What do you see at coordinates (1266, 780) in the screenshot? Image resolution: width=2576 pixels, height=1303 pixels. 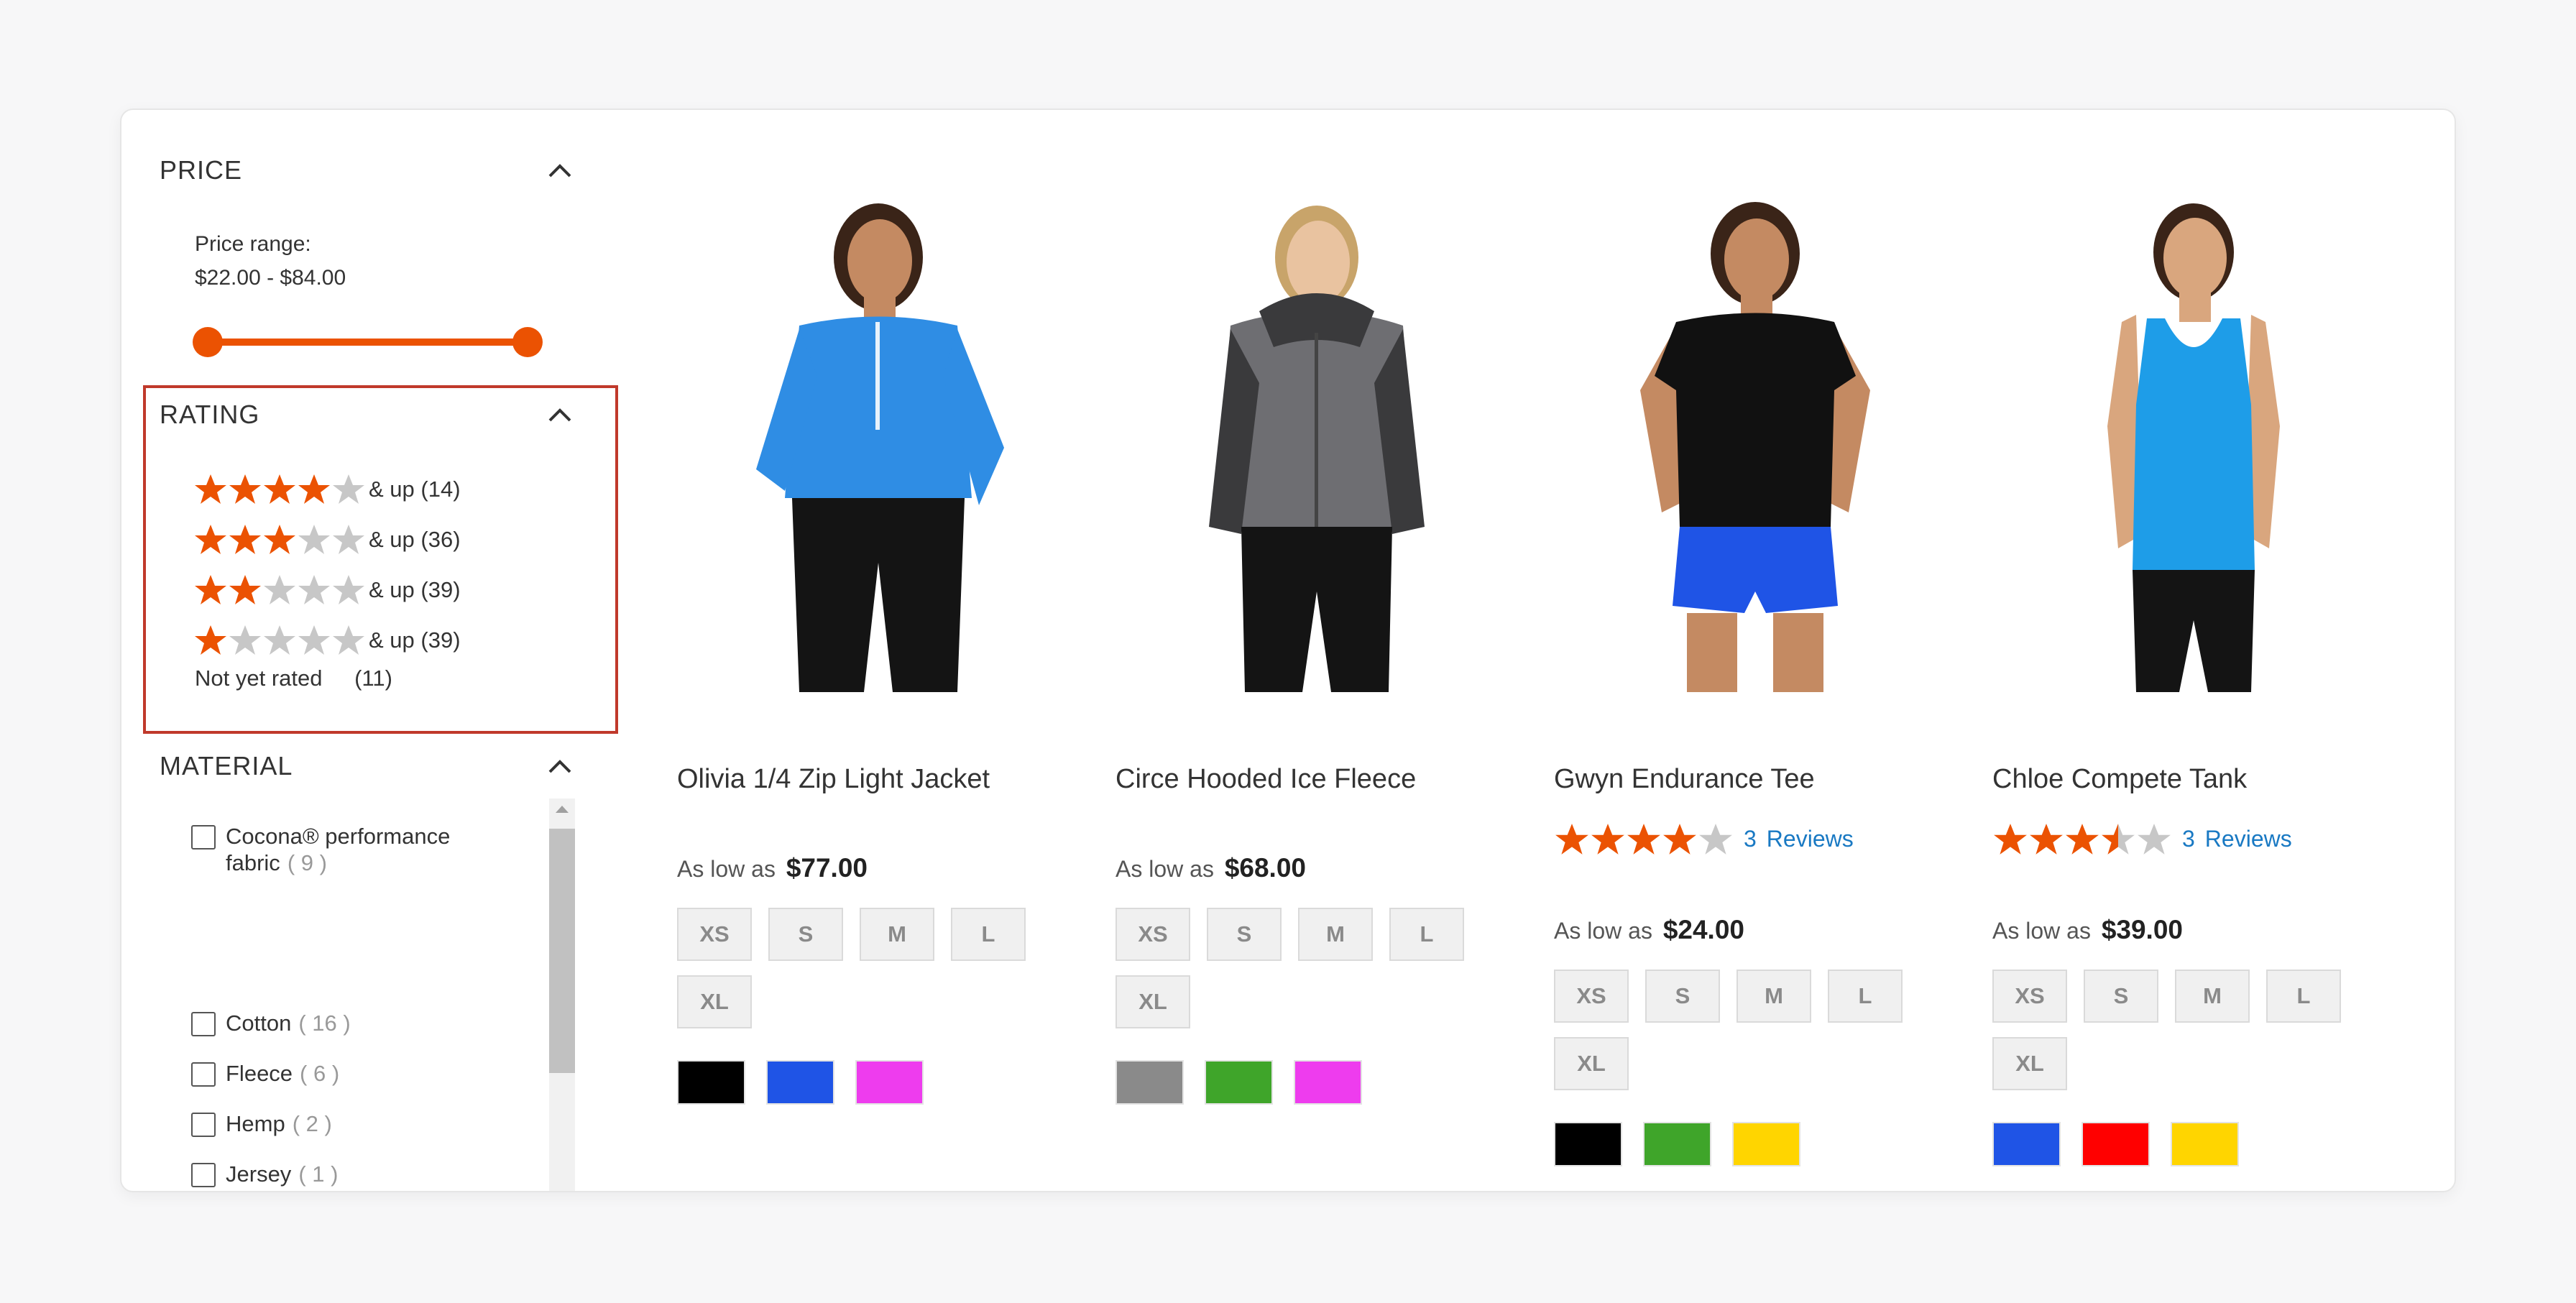 I see `product-name: Circe Hooded Ice Fleece` at bounding box center [1266, 780].